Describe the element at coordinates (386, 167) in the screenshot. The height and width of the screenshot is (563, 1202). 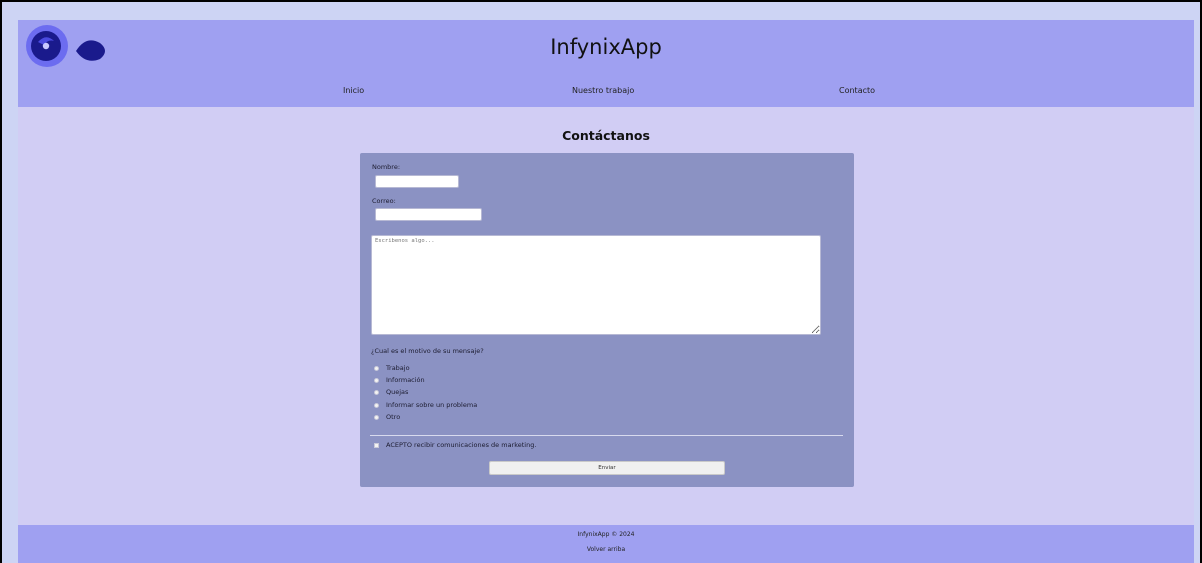
I see `name-label: Nombre:` at that location.